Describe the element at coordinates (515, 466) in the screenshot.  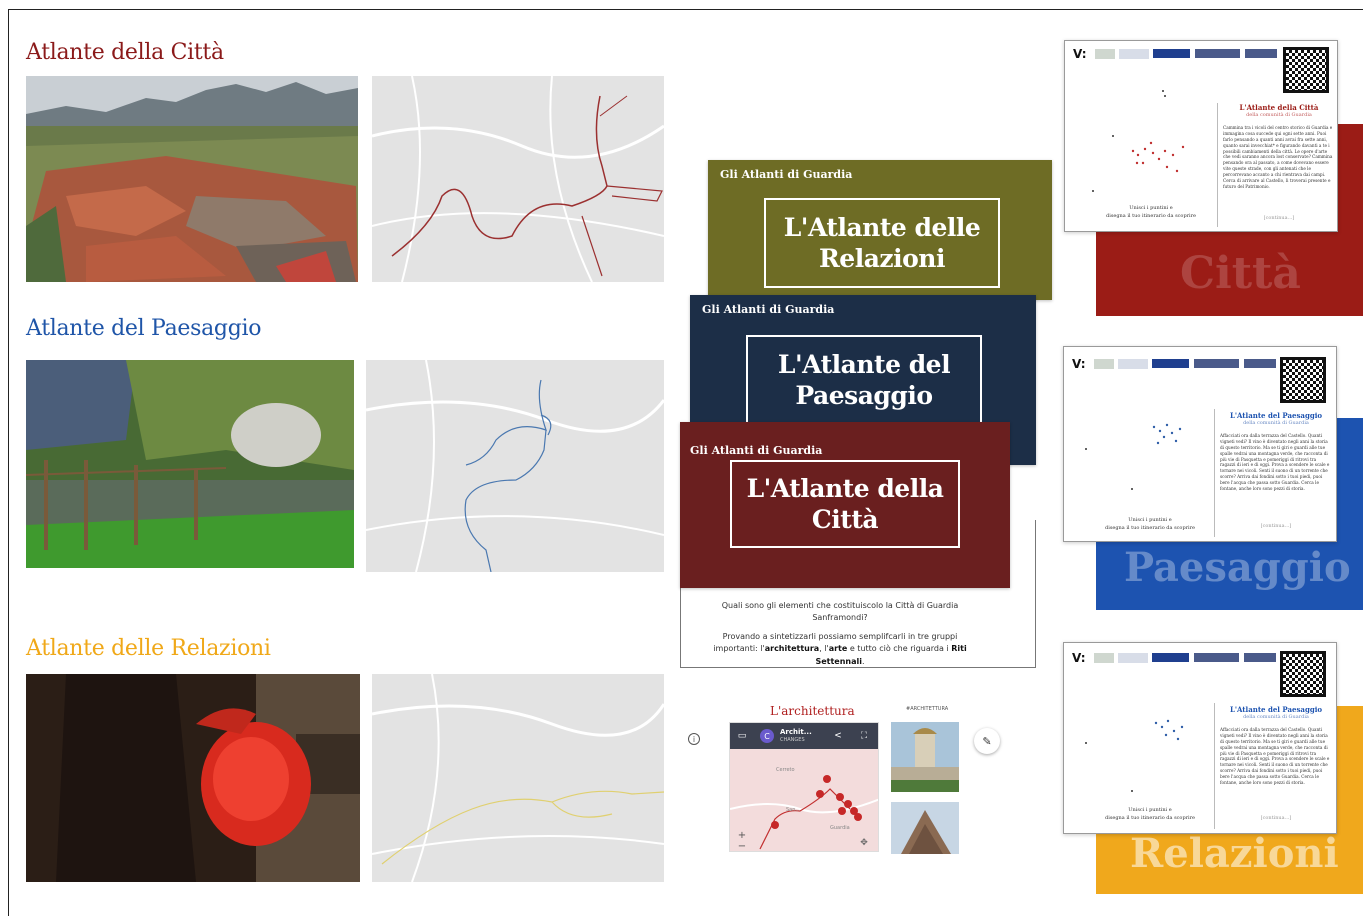
I see `paesaggio-map` at that location.